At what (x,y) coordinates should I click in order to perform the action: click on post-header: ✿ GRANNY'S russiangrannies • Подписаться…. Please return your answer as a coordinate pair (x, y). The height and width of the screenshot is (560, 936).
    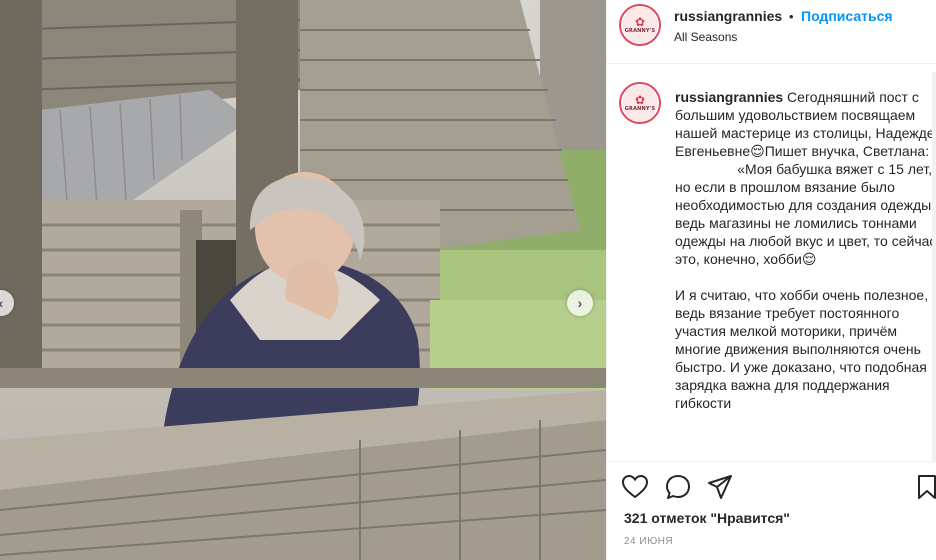
    Looking at the image, I should click on (771, 32).